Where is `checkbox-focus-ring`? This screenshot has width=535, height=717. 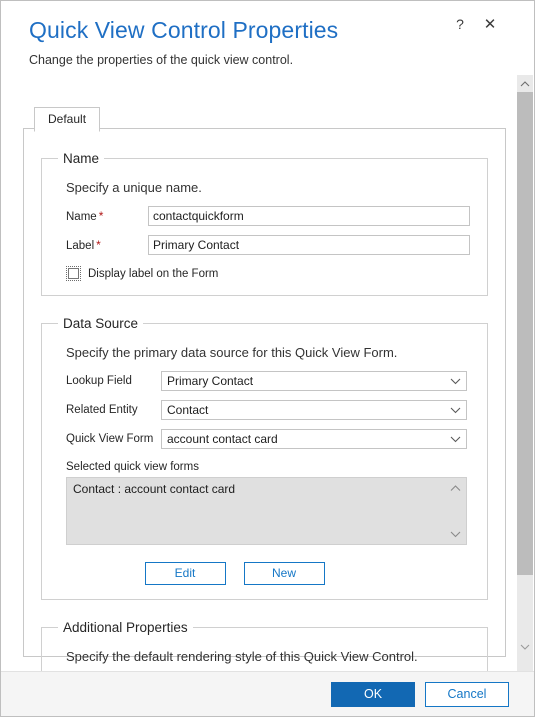 checkbox-focus-ring is located at coordinates (73, 273).